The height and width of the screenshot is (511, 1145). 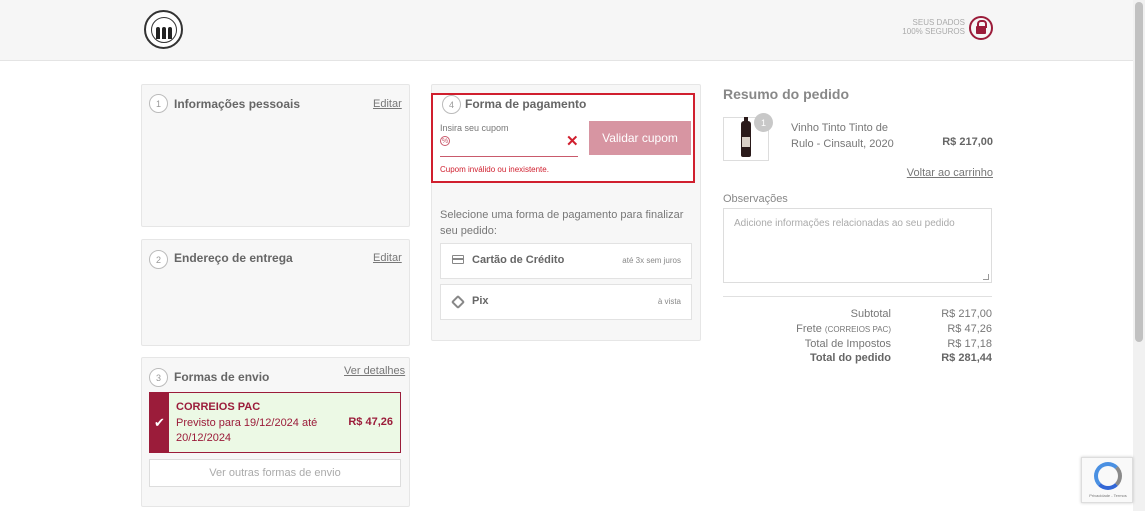 What do you see at coordinates (1139, 172) in the screenshot?
I see `scrollbar-thumb` at bounding box center [1139, 172].